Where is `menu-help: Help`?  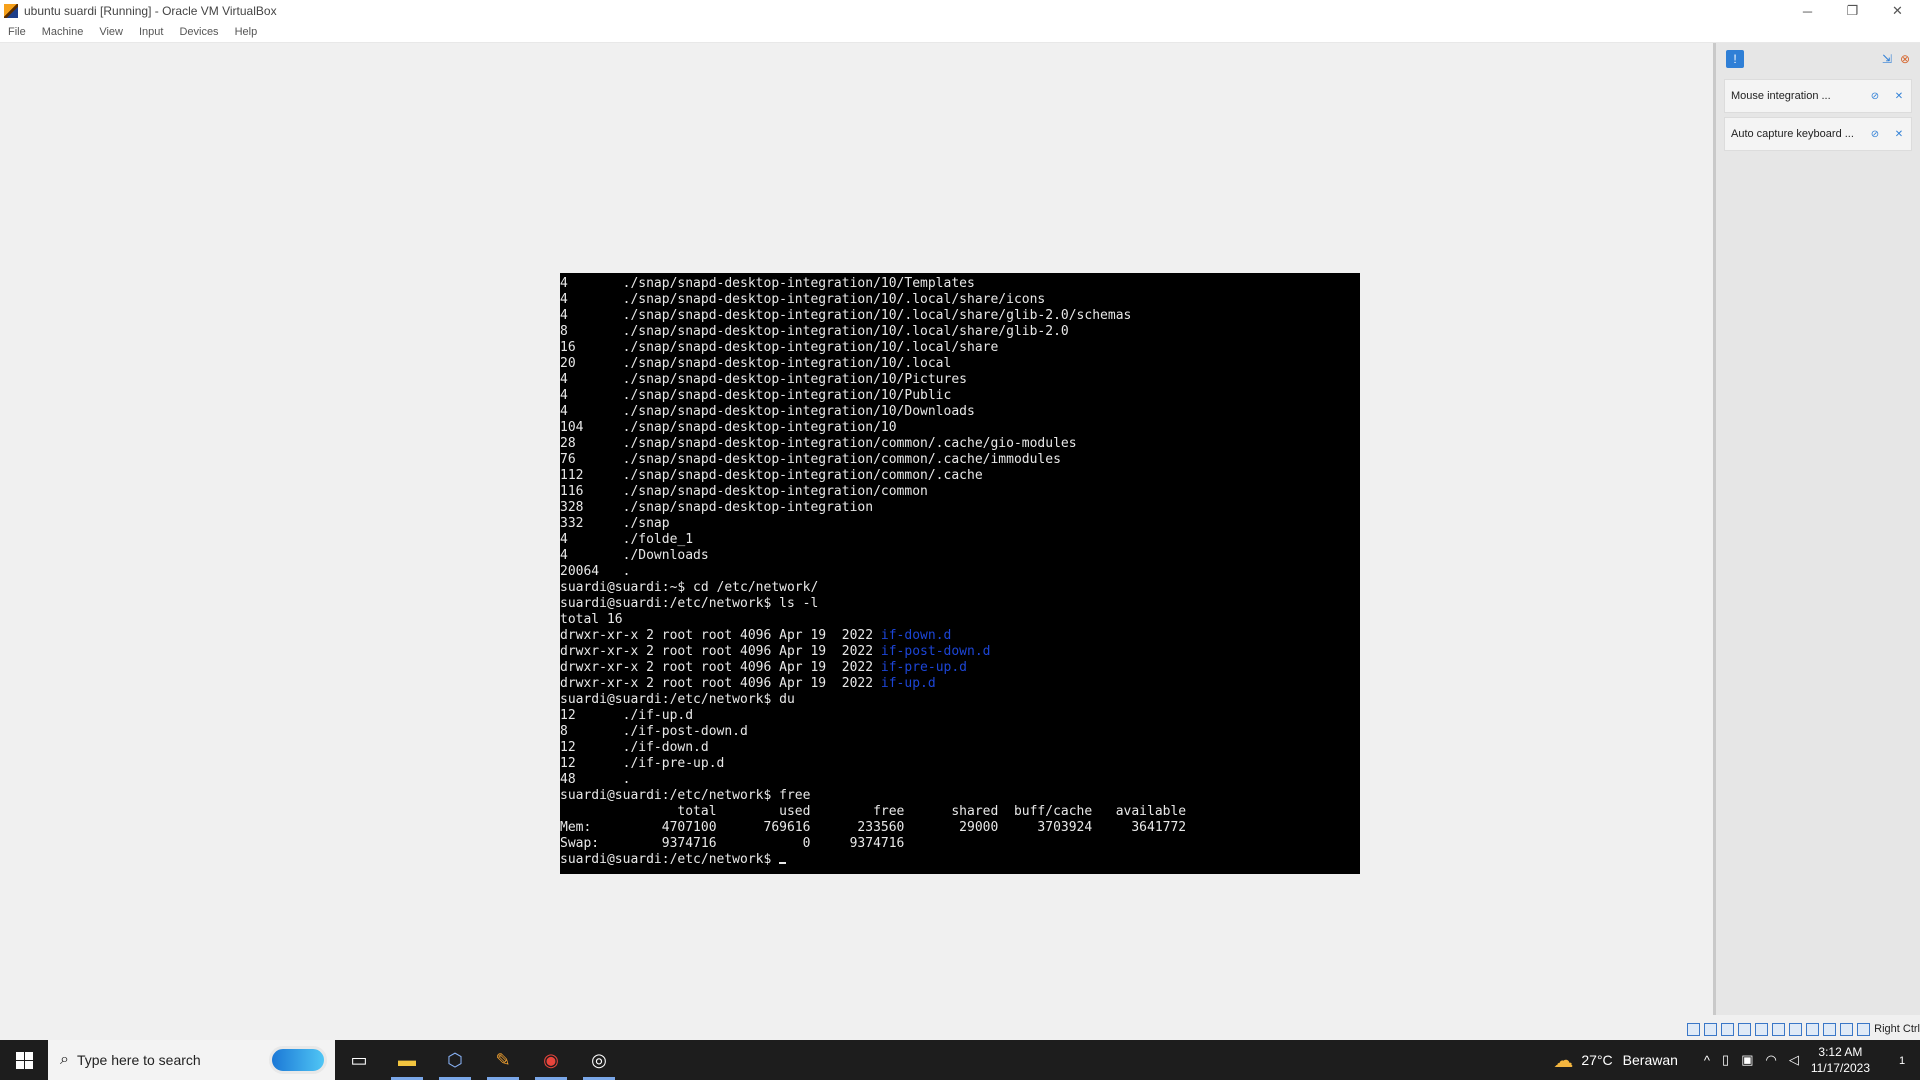 menu-help: Help is located at coordinates (246, 32).